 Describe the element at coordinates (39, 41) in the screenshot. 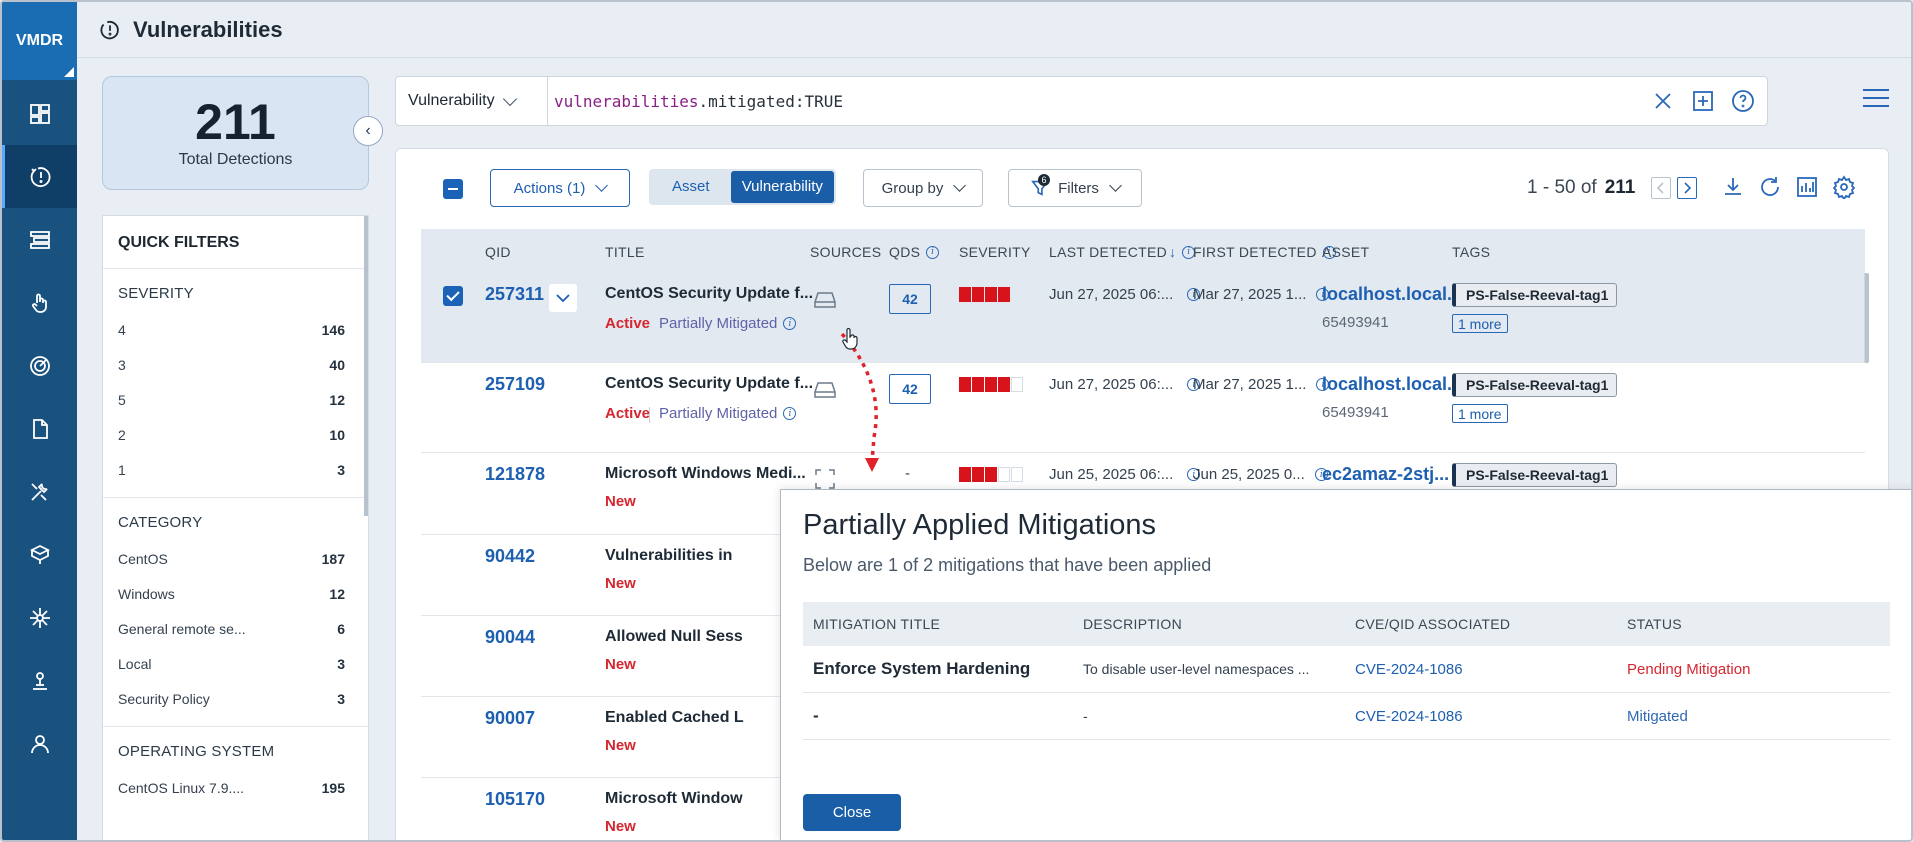

I see `app-switcher: VMDR` at that location.